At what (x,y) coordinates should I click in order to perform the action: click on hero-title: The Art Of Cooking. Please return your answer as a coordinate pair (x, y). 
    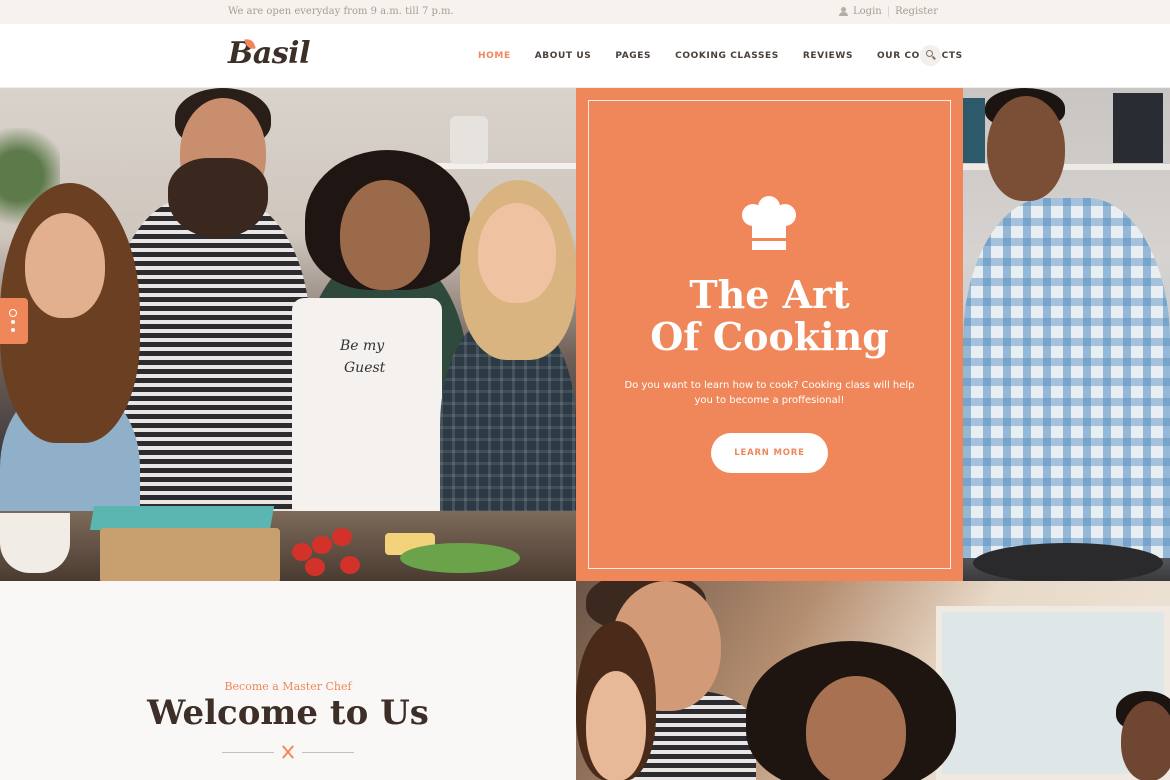
    Looking at the image, I should click on (769, 316).